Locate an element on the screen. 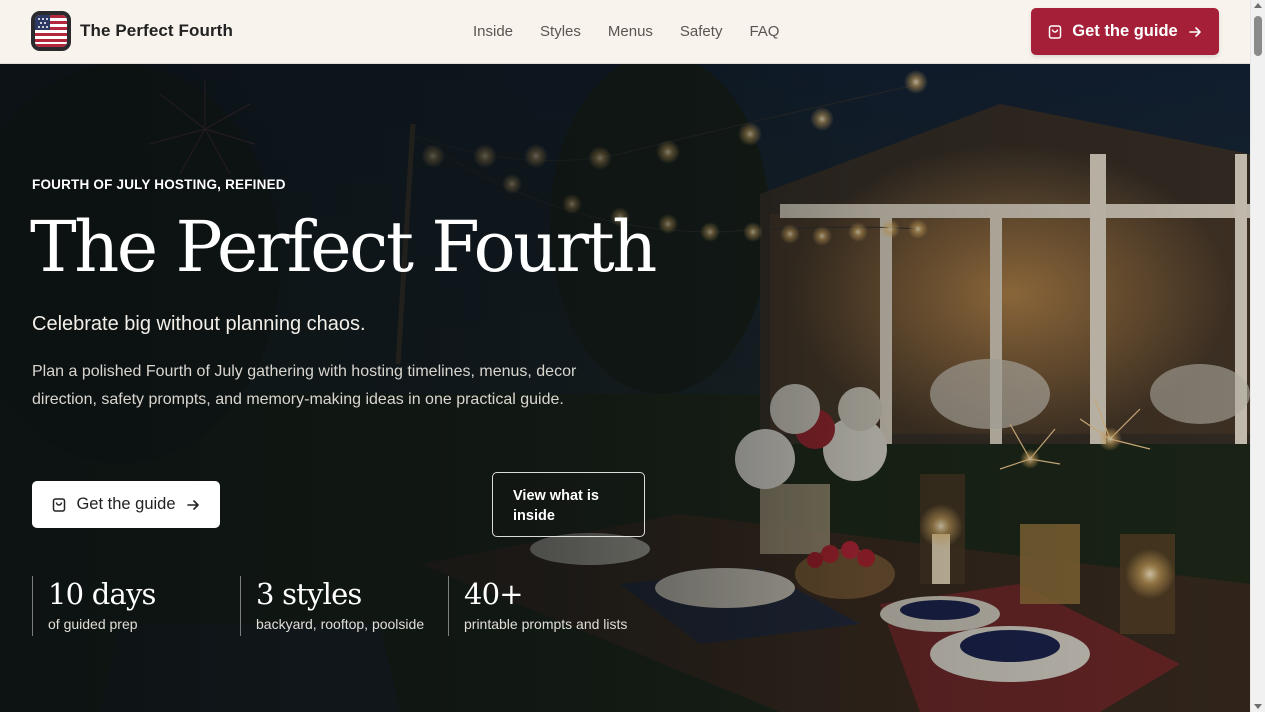 This screenshot has height=712, width=1265. hero-eyebrow: FOURTH OF JULY HOSTING, REFINED is located at coordinates (159, 184).